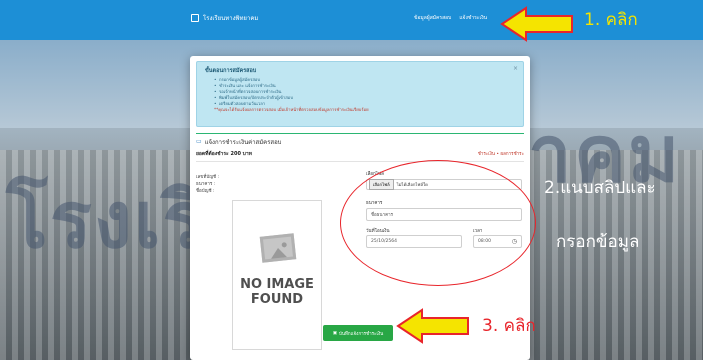  Describe the element at coordinates (598, 242) in the screenshot. I see `annotation-step2-line2: กรอกข้อมูล` at that location.